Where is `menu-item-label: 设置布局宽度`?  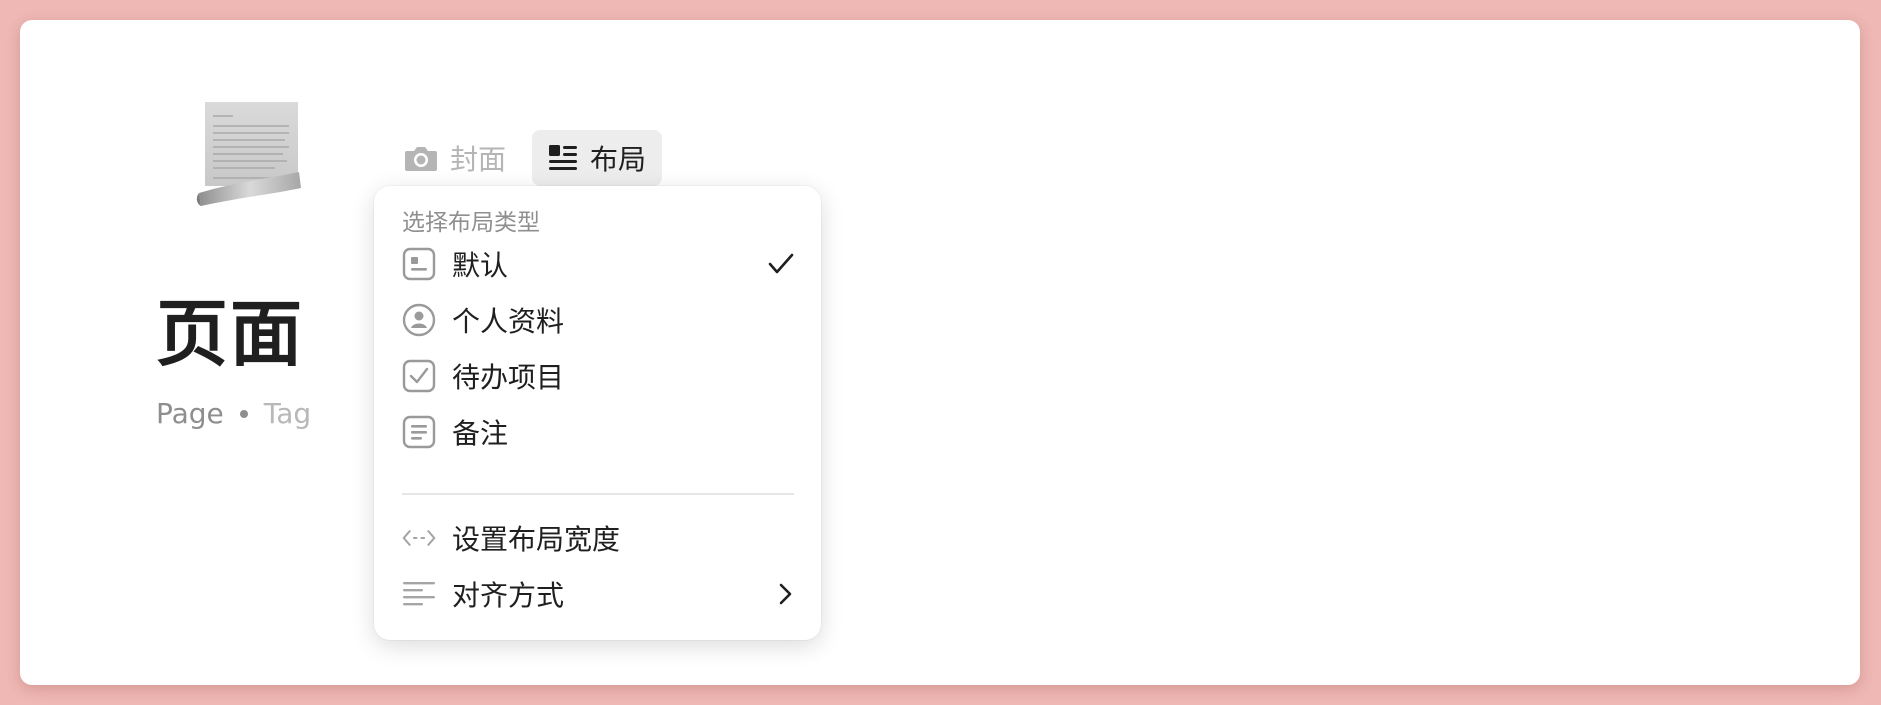 menu-item-label: 设置布局宽度 is located at coordinates (536, 539).